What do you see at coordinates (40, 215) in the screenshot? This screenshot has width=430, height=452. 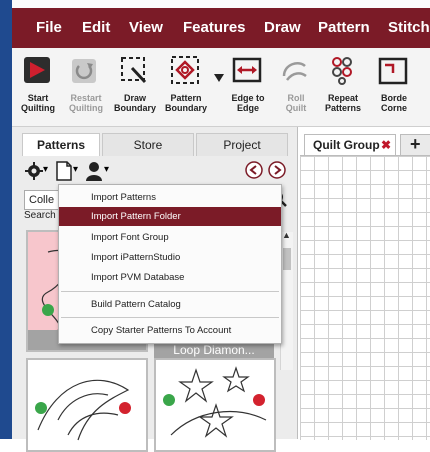 I see `search-label: Search` at bounding box center [40, 215].